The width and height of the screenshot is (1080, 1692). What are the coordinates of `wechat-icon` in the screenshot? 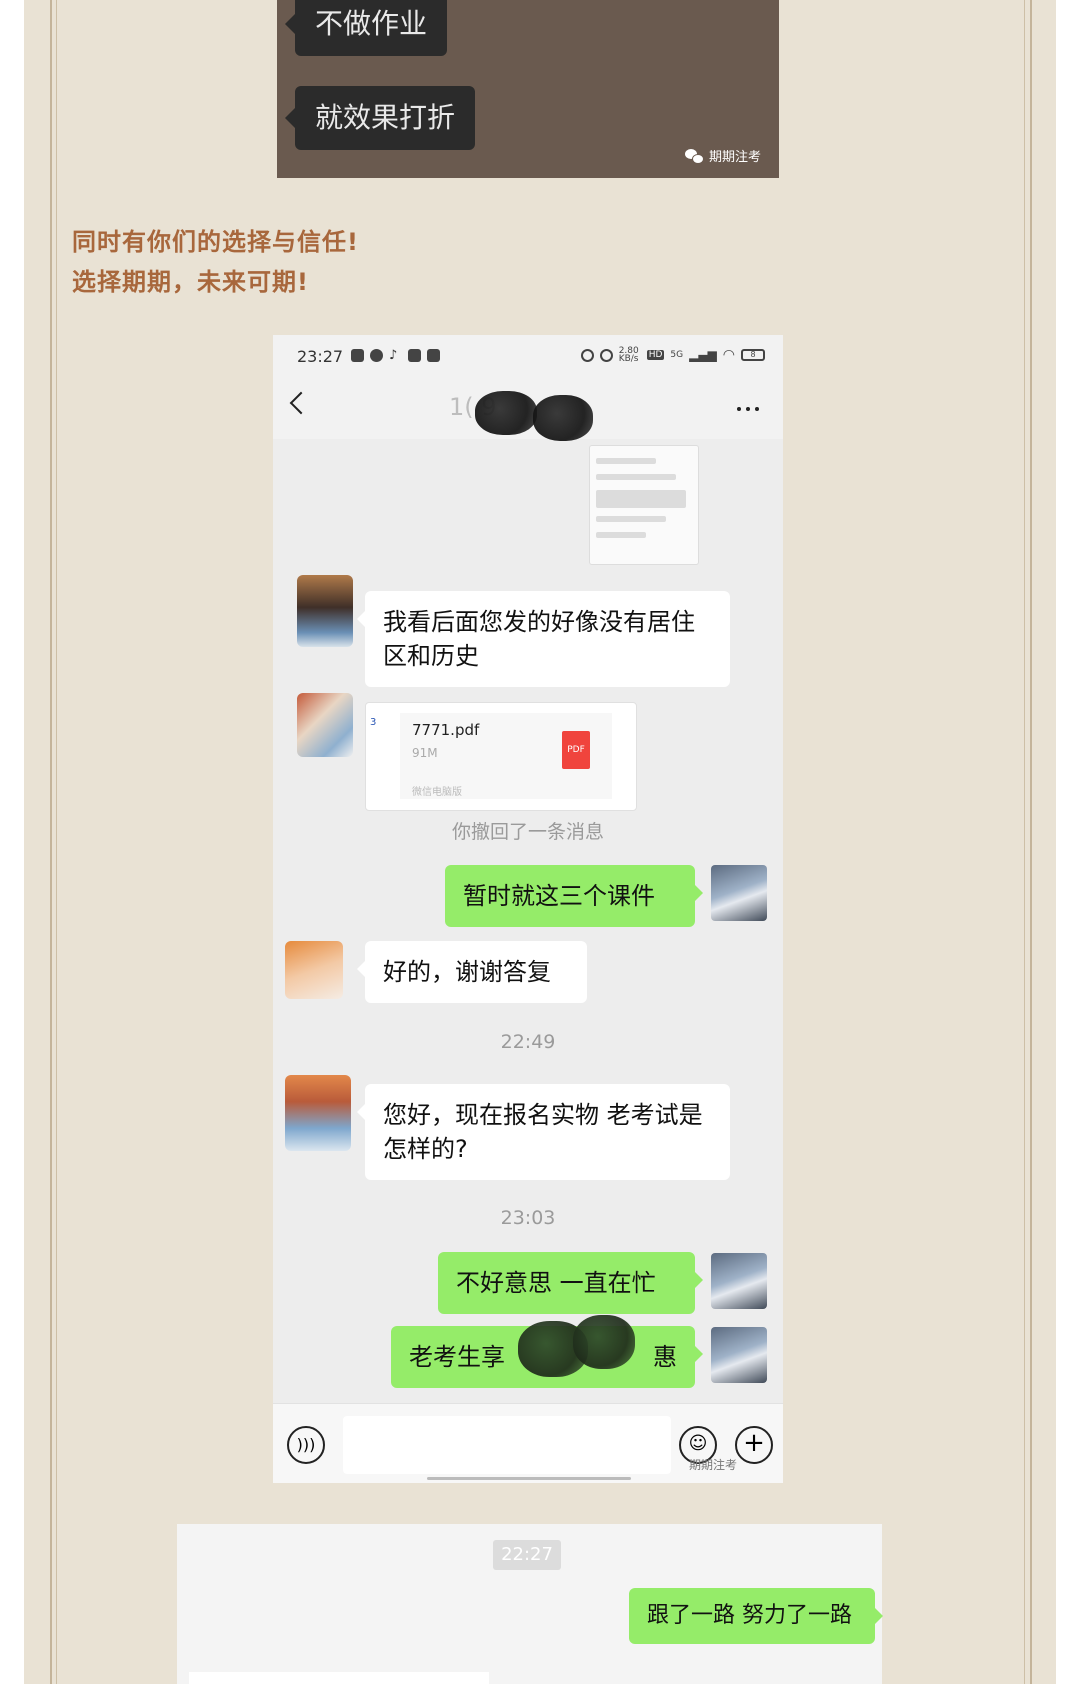 It's located at (694, 156).